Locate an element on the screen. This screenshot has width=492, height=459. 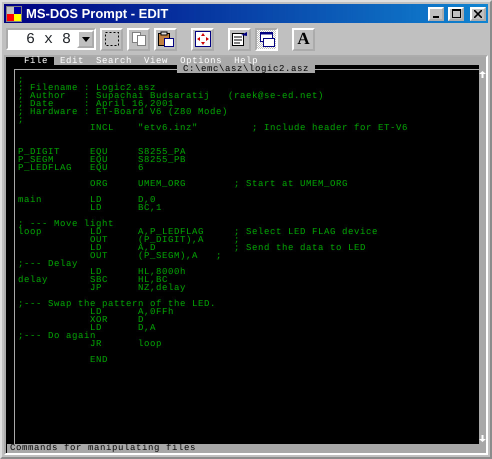
minimize-icon is located at coordinates (436, 17).